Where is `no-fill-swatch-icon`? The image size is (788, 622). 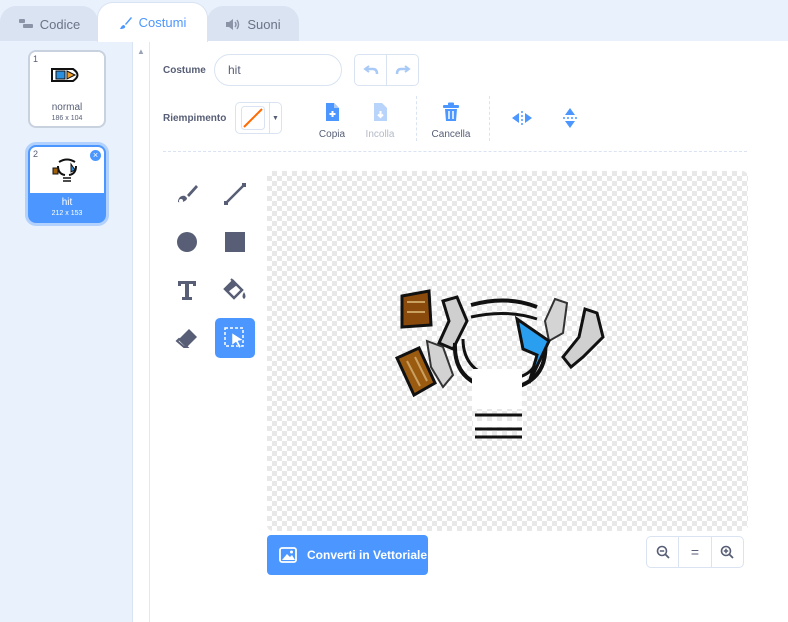
no-fill-swatch-icon is located at coordinates (252, 118).